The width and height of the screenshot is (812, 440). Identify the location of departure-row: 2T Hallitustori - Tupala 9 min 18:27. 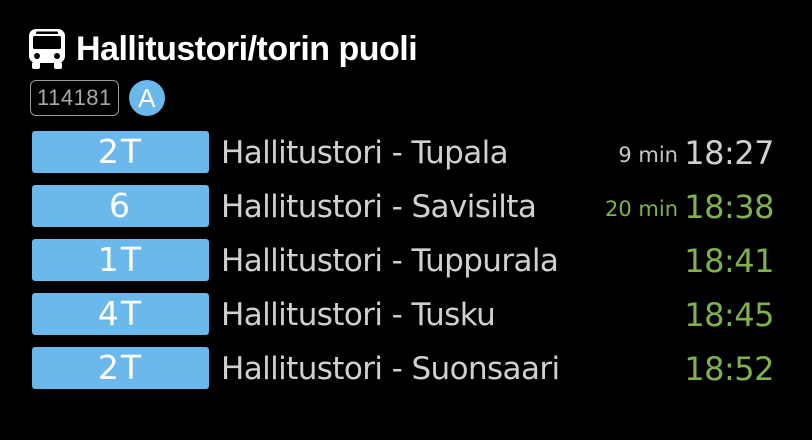
(407, 157).